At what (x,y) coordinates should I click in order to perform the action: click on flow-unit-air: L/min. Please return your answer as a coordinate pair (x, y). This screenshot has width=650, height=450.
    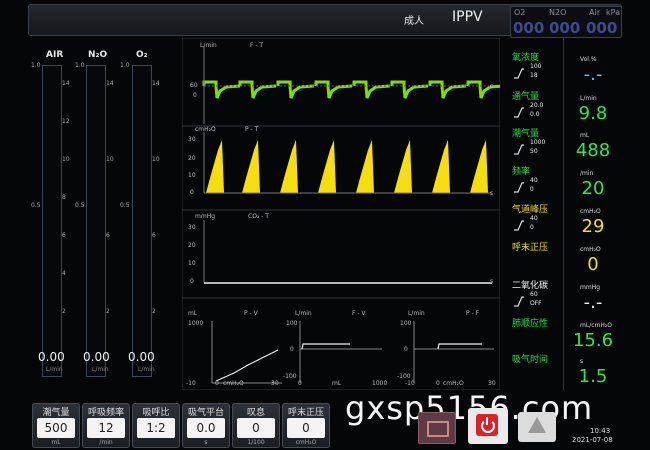
    Looking at the image, I should click on (54, 369).